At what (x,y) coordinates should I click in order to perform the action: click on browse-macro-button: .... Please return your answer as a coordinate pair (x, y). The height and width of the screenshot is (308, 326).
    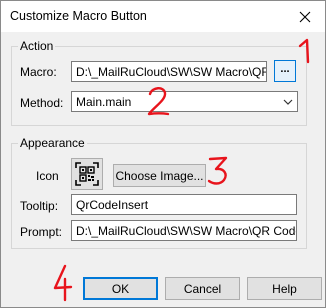
    Looking at the image, I should click on (285, 71).